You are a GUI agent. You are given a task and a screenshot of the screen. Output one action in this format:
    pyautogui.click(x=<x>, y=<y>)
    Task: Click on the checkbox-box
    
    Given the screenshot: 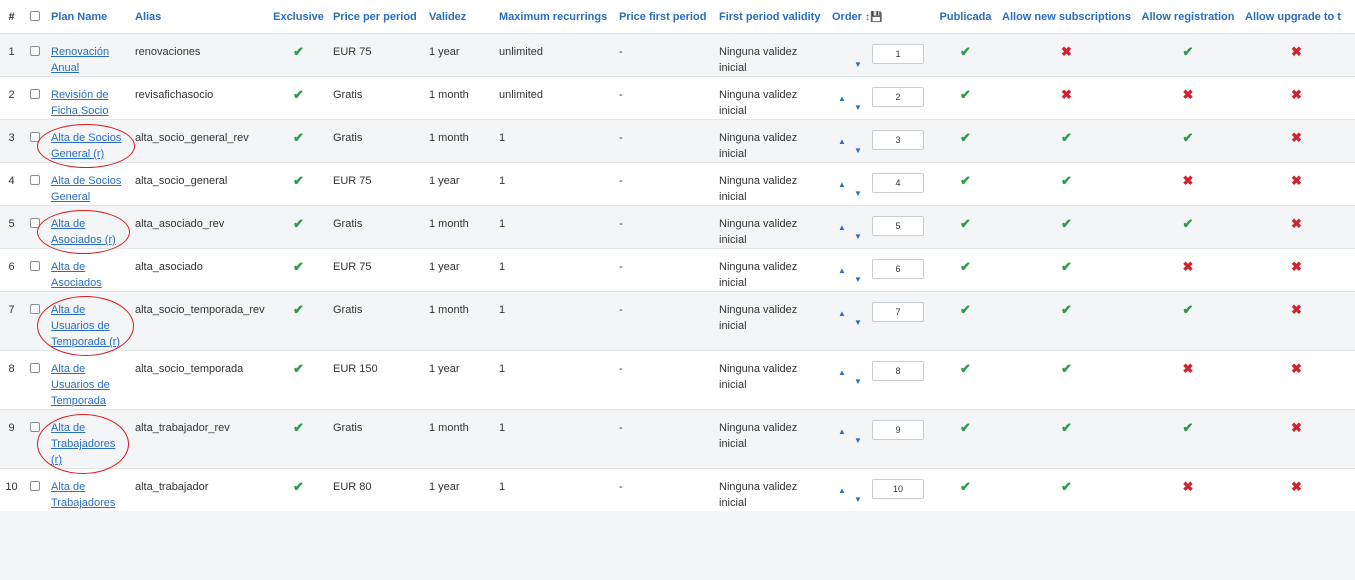 What is the action you would take?
    pyautogui.click(x=35, y=16)
    